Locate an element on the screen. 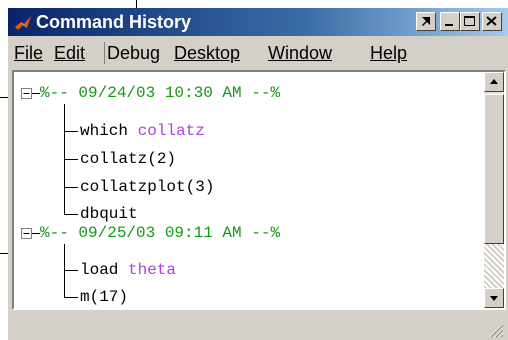 The width and height of the screenshot is (508, 340). menu-desktop: Desktop is located at coordinates (207, 53).